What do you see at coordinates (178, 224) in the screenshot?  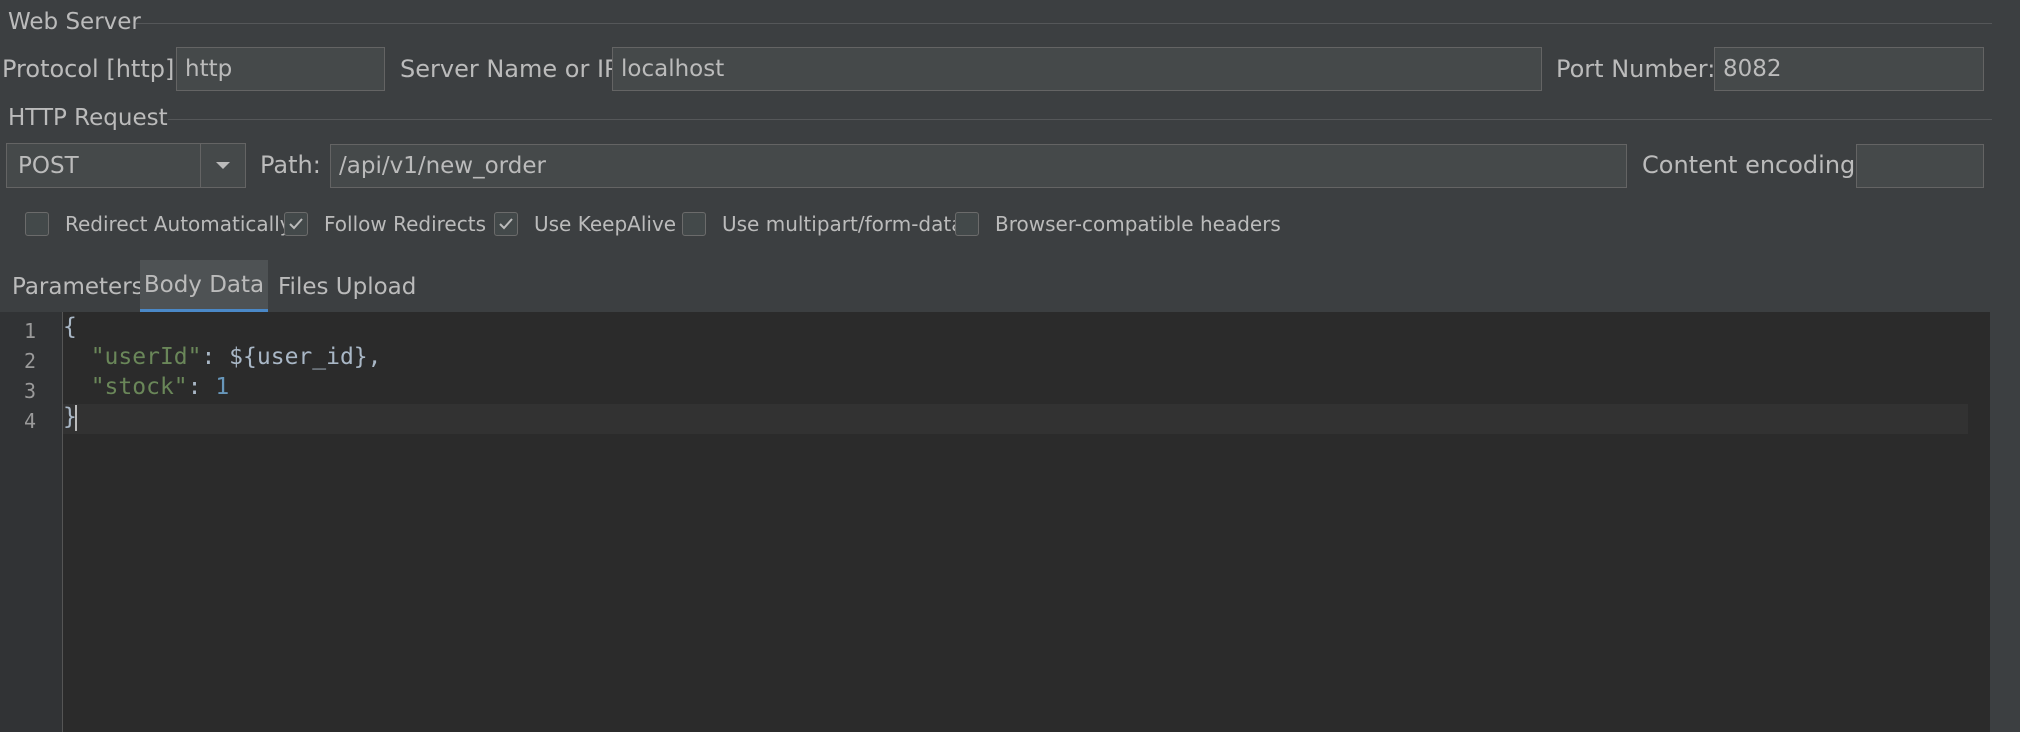 I see `redirect-automatically-label: Redirect Automatically` at bounding box center [178, 224].